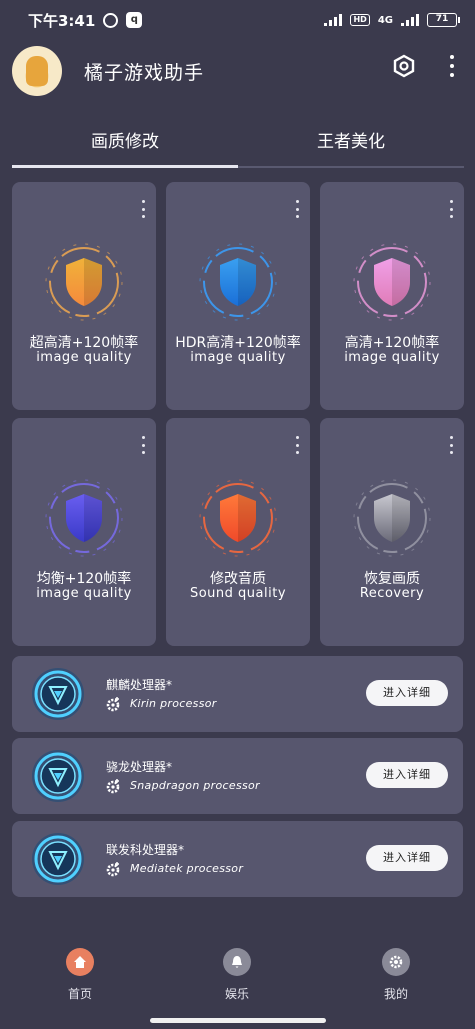 Image resolution: width=475 pixels, height=1029 pixels. I want to click on bottom-nav: 首页 娱乐 我的, so click(237, 975).